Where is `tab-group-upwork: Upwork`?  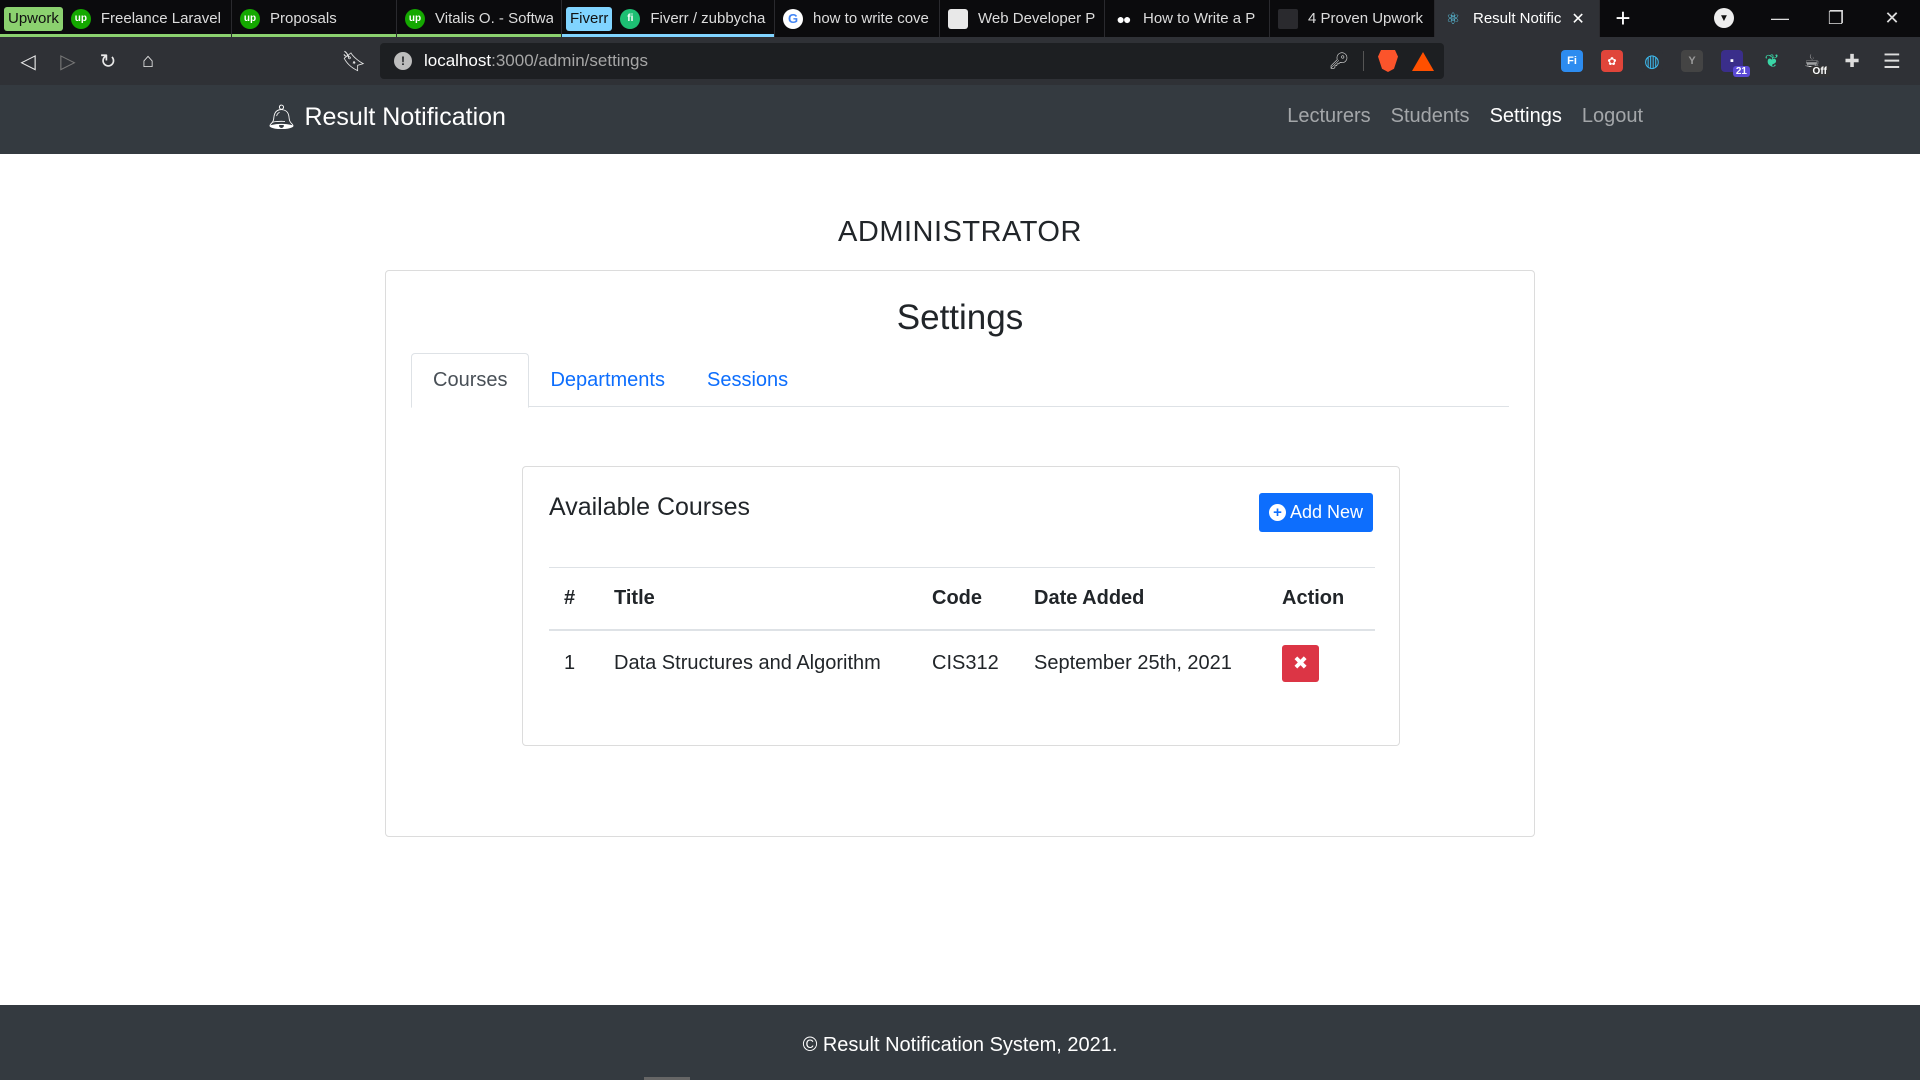
tab-group-upwork: Upwork is located at coordinates (33, 18).